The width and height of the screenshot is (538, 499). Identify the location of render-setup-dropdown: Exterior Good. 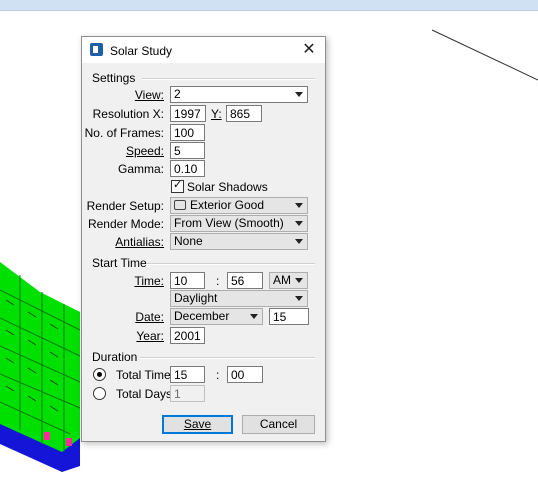
(239, 205).